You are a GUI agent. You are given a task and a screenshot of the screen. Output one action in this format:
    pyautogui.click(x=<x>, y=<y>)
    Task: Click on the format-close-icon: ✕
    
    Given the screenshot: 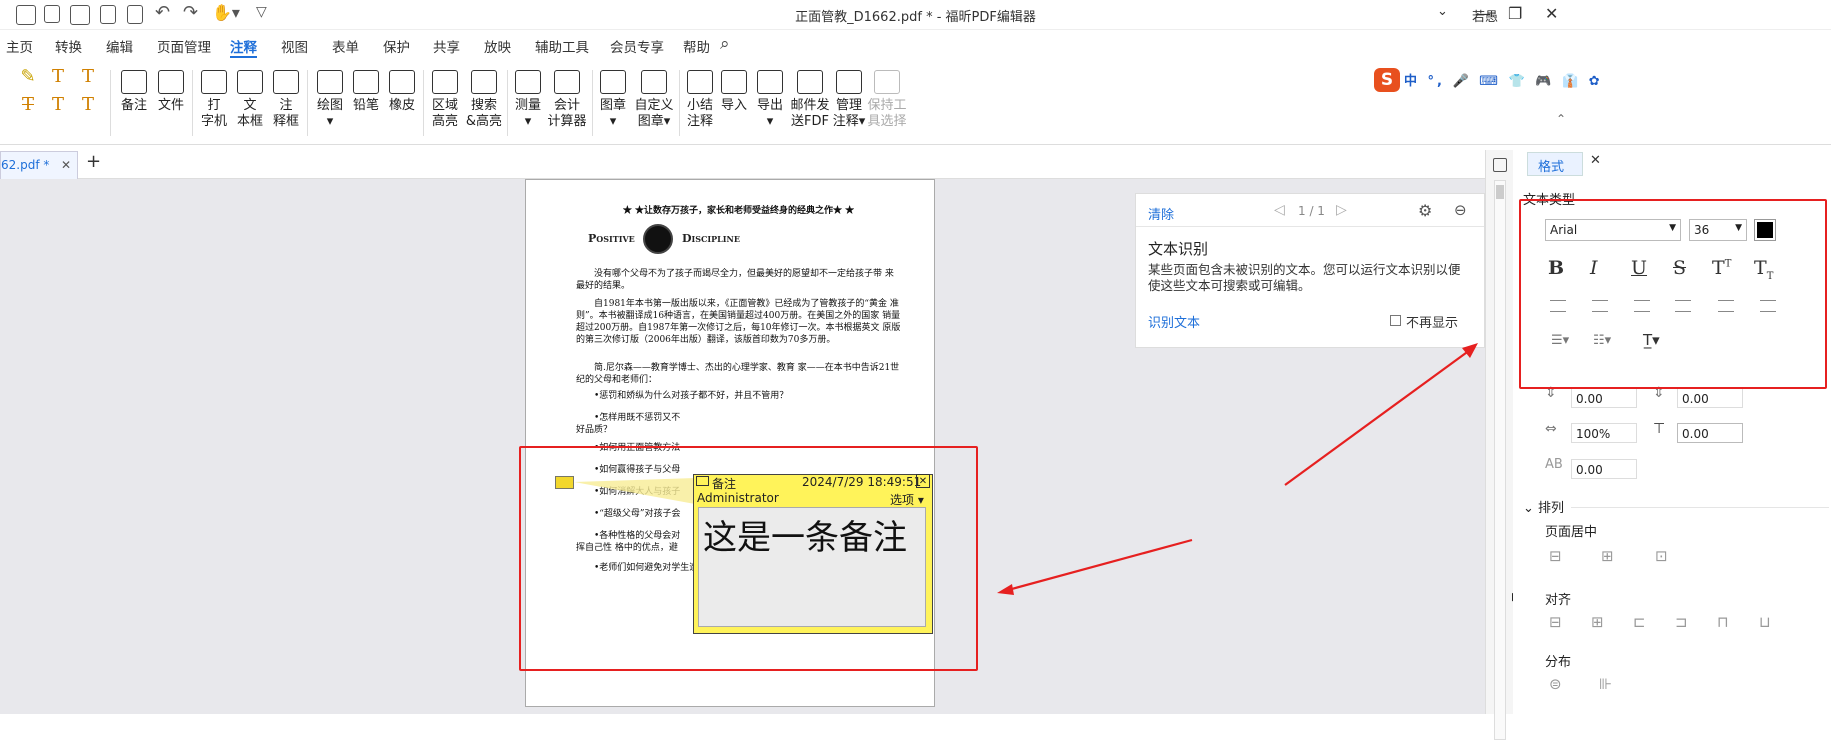 What is the action you would take?
    pyautogui.click(x=1595, y=160)
    